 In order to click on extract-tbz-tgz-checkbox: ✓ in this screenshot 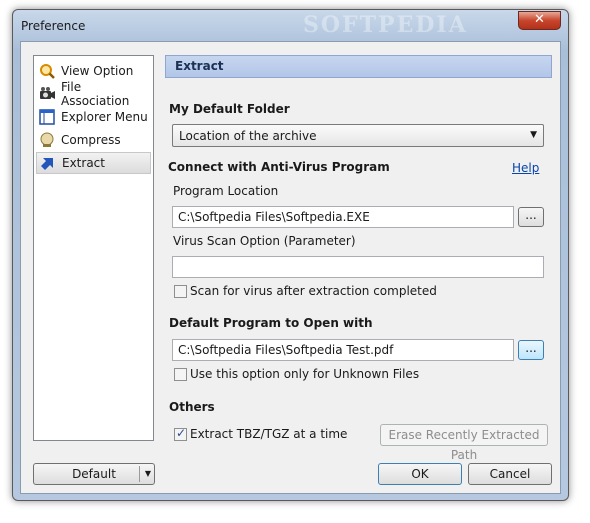, I will do `click(180, 433)`.